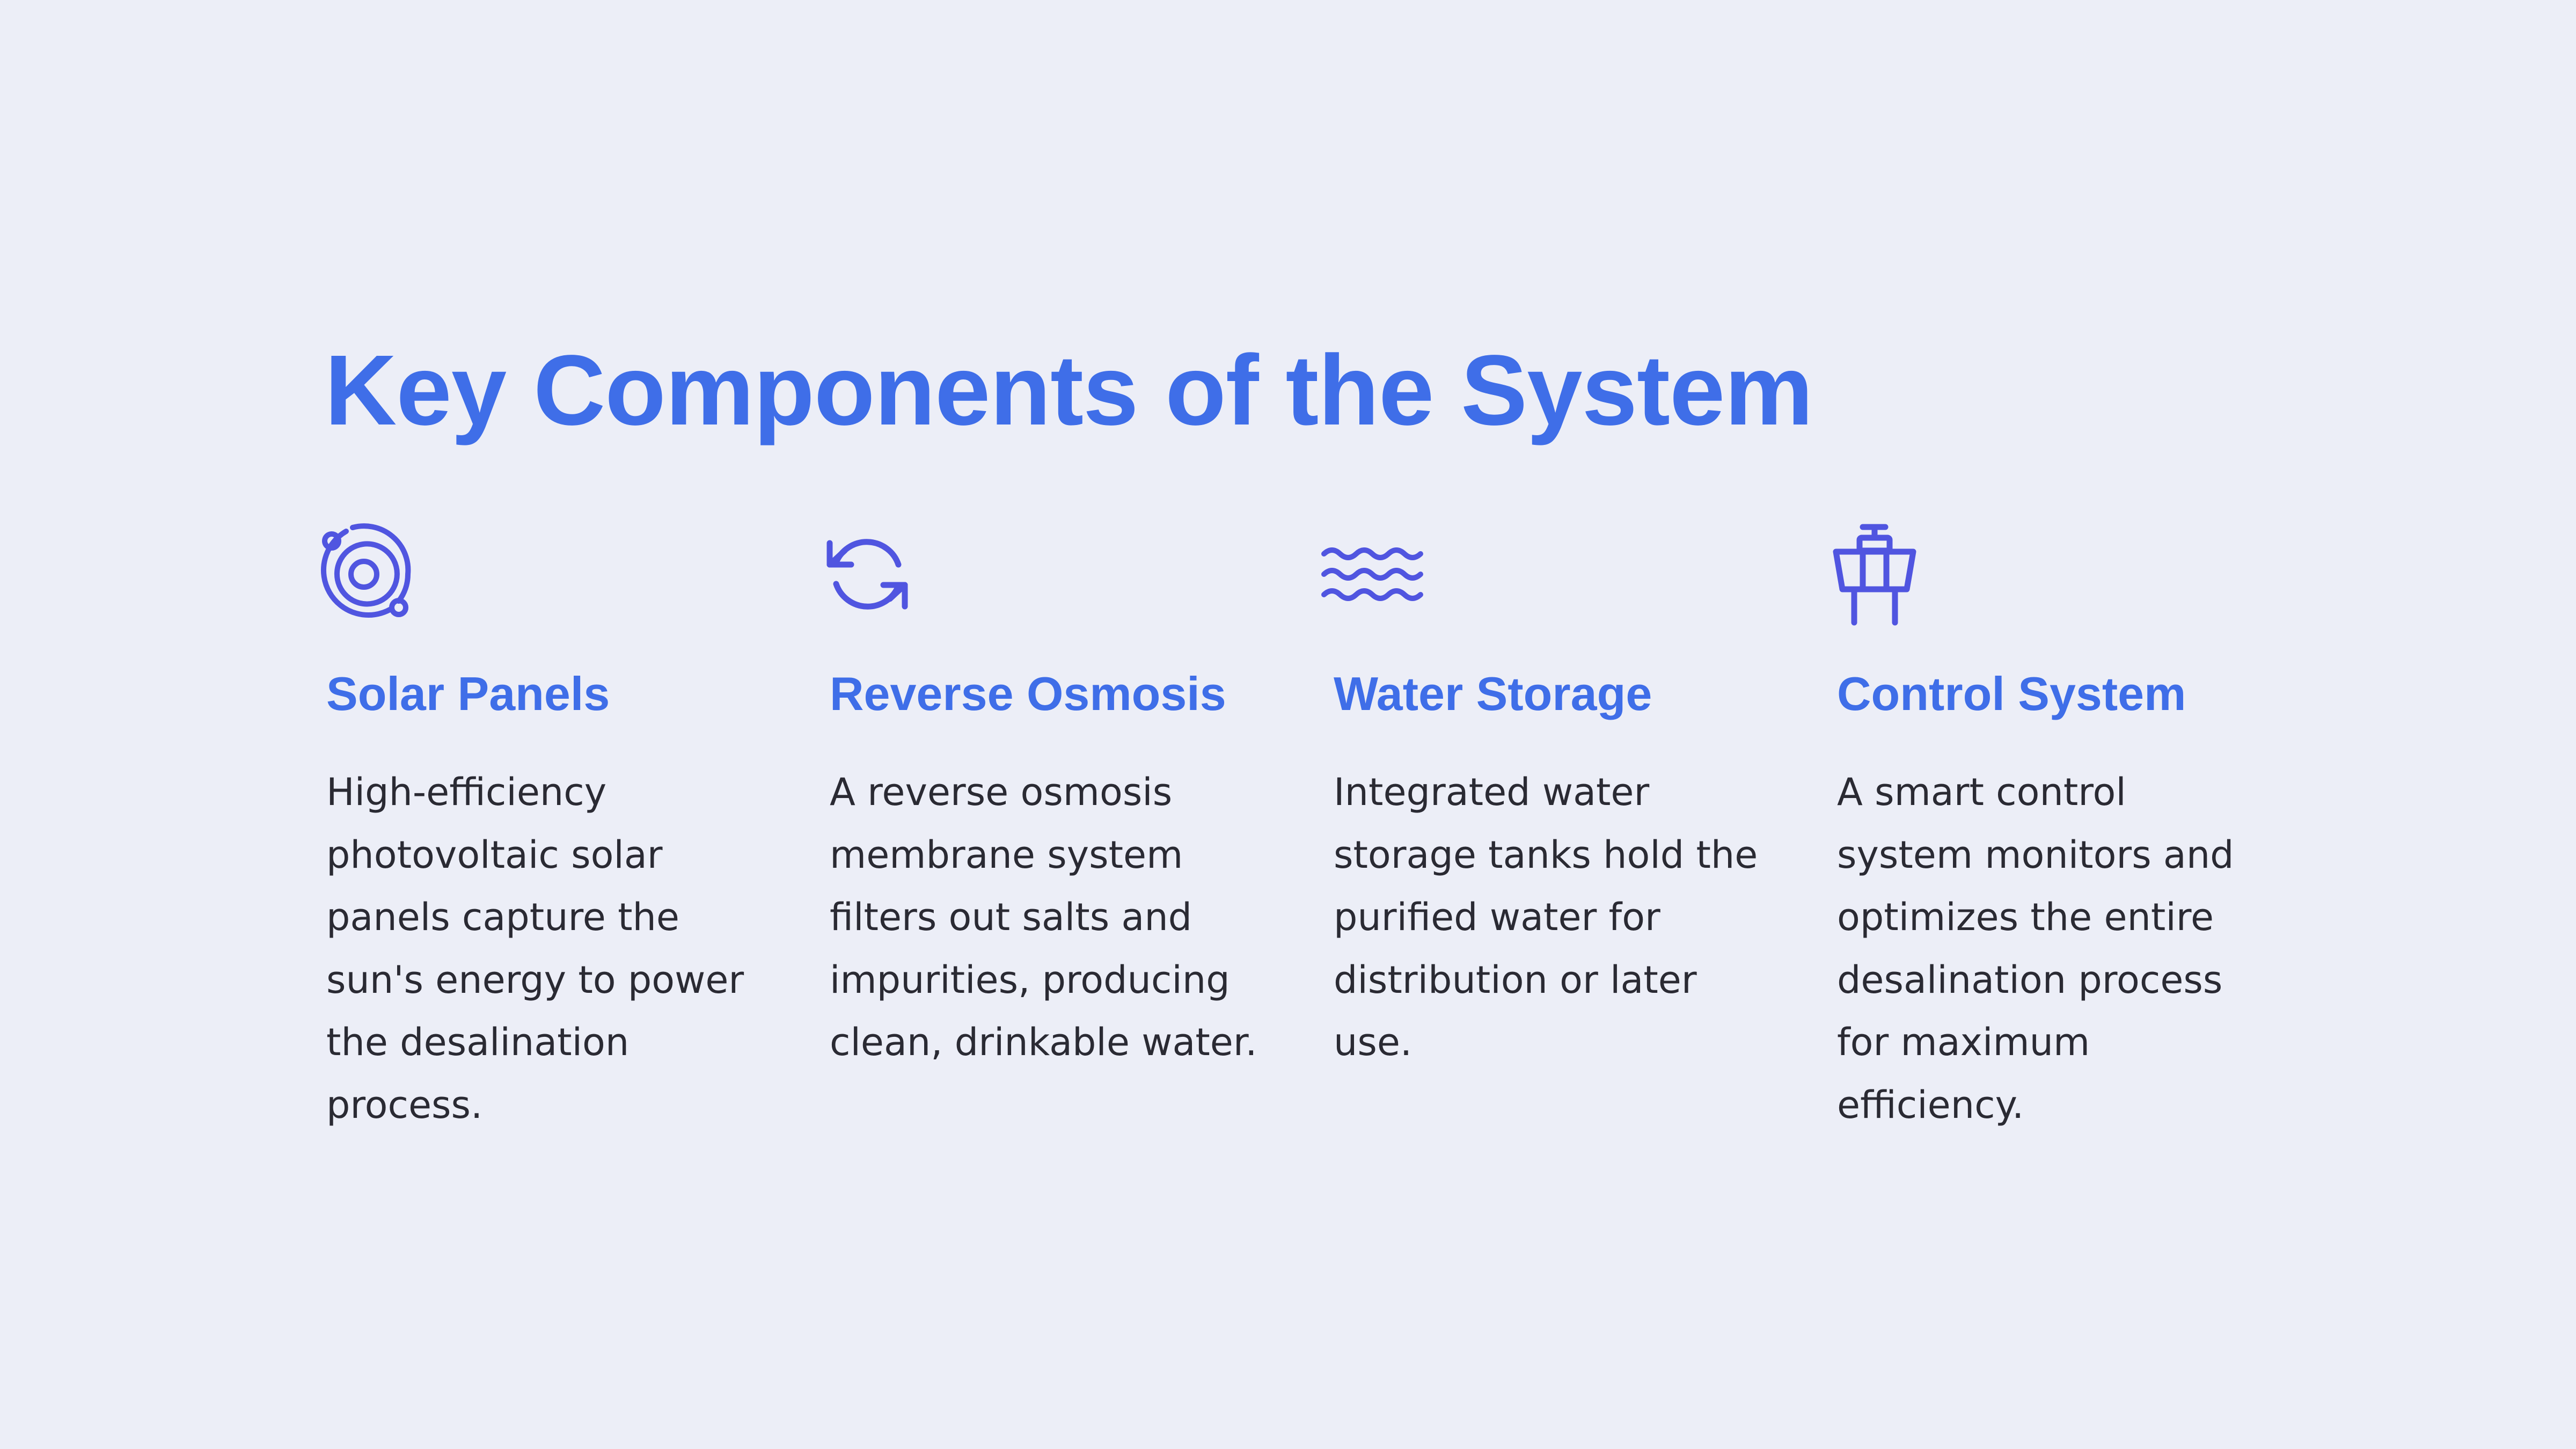 The image size is (2576, 1449). Describe the element at coordinates (1493, 693) in the screenshot. I see `component-heading: Water Storage` at that location.